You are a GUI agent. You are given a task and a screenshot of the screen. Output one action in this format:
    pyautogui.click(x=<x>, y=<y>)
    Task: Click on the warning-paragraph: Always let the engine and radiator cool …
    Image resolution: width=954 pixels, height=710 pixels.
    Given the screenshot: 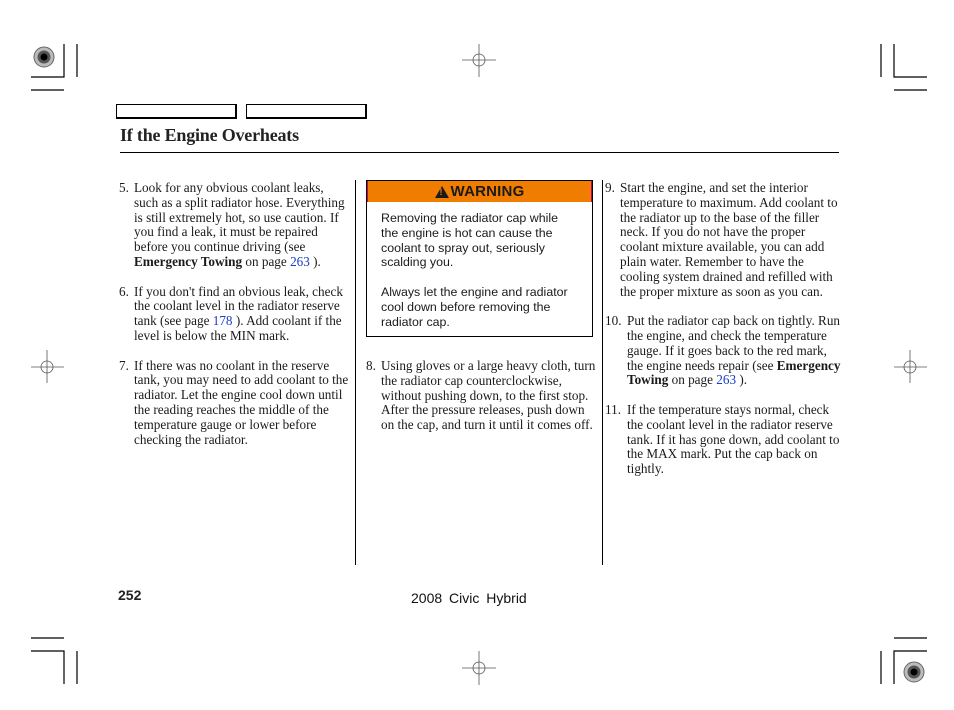 What is the action you would take?
    pyautogui.click(x=474, y=307)
    